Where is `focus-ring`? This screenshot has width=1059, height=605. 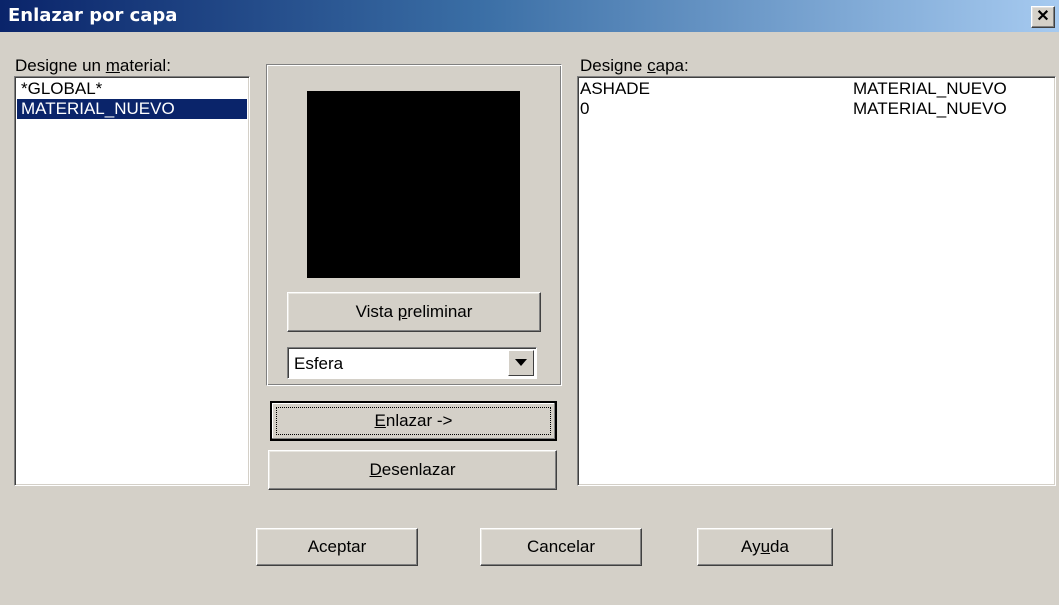 focus-ring is located at coordinates (413, 421).